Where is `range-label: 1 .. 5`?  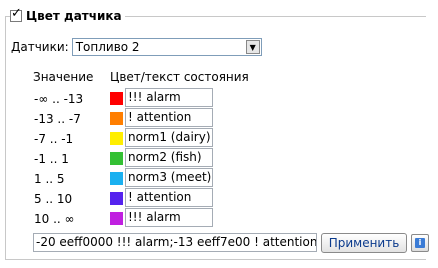 range-label: 1 .. 5 is located at coordinates (49, 179).